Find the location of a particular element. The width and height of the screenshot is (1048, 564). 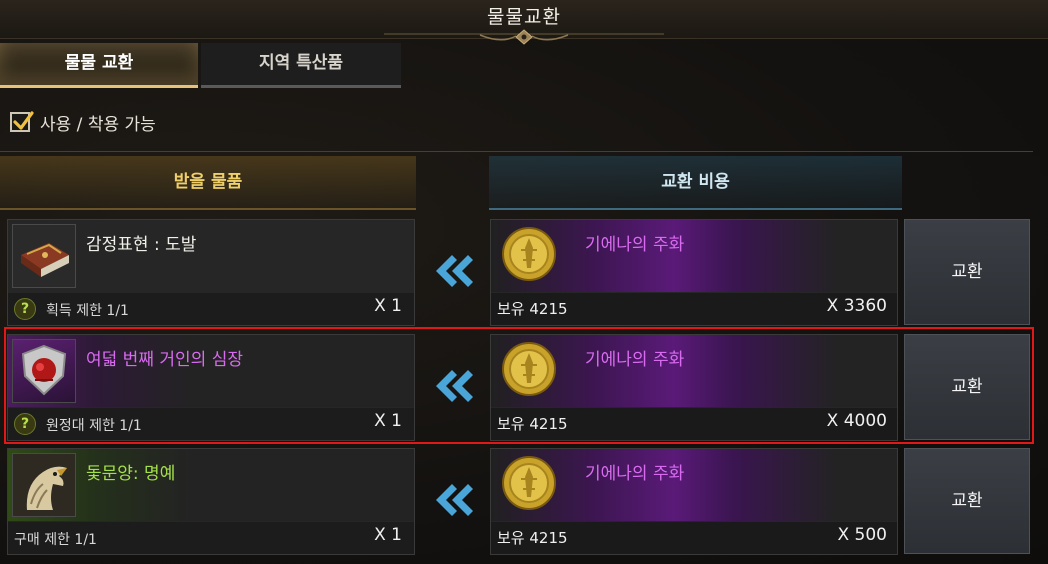

usable-checkbox is located at coordinates (22, 121).